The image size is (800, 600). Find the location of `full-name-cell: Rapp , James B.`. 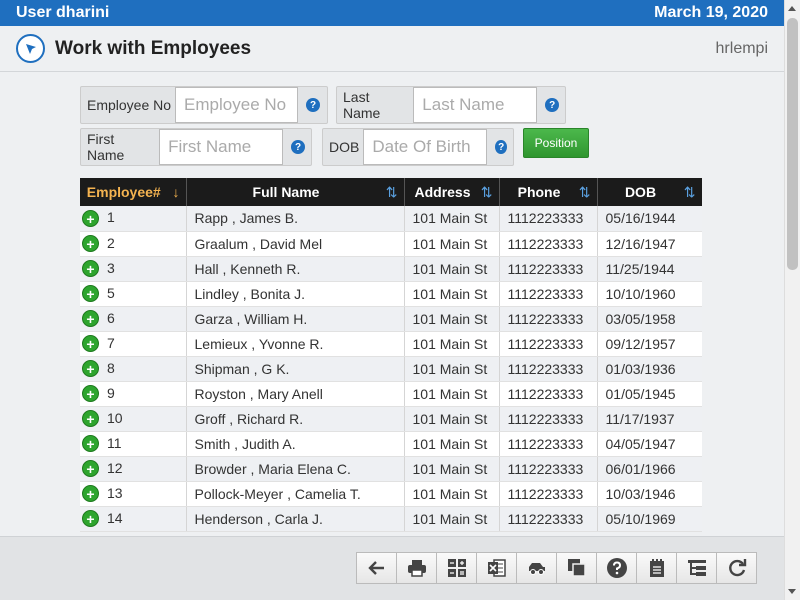

full-name-cell: Rapp , James B. is located at coordinates (295, 219).